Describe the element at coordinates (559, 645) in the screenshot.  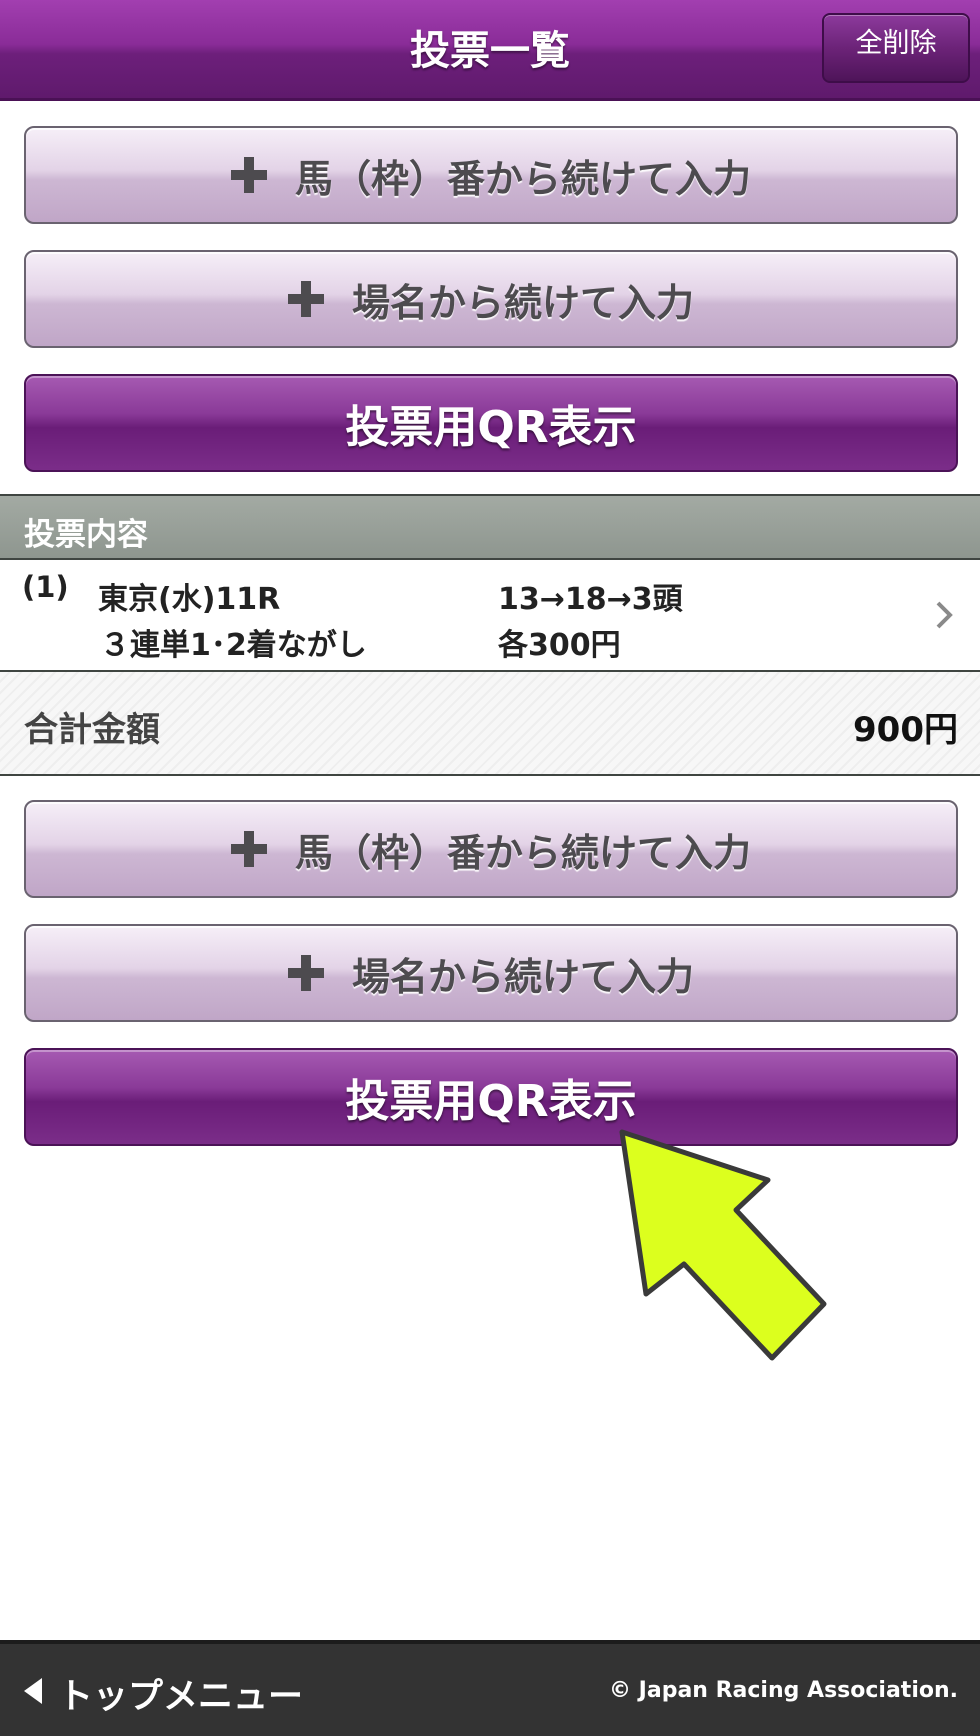
I see `bet-amount: 各300円` at that location.